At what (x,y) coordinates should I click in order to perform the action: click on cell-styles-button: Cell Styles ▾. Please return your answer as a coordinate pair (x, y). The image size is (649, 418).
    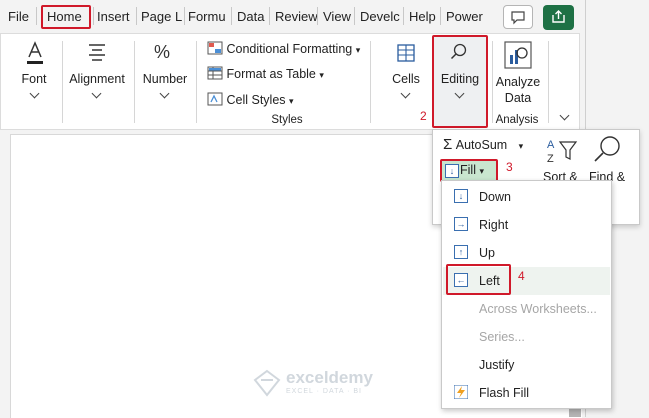
    Looking at the image, I should click on (250, 100).